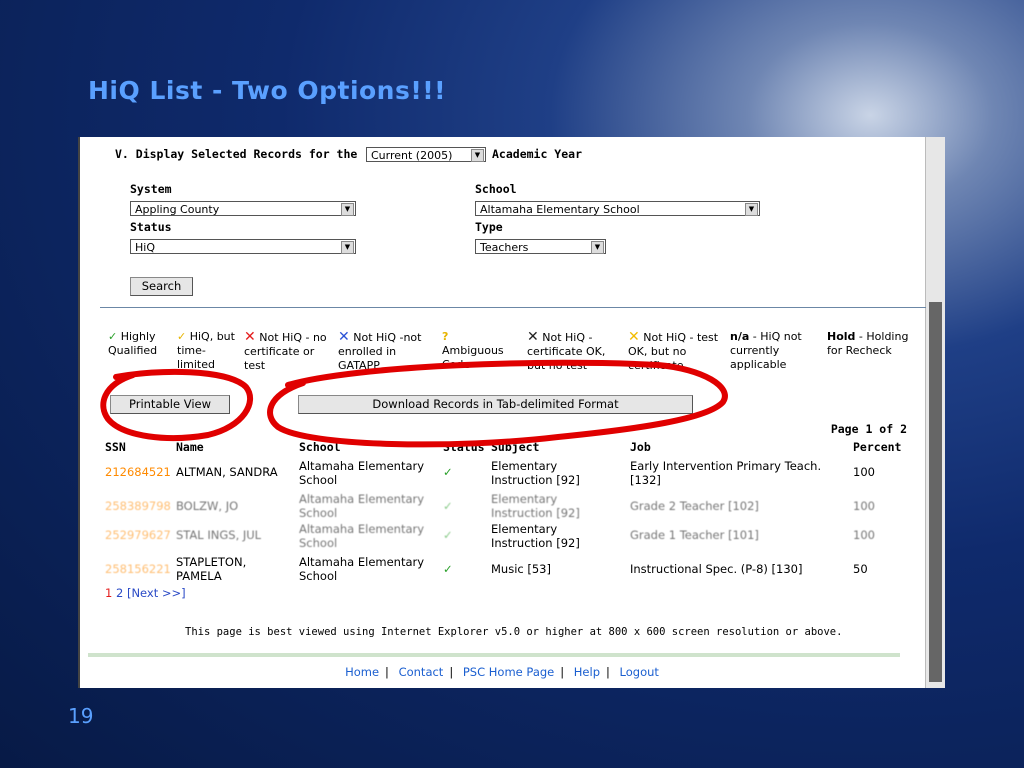 Image resolution: width=1024 pixels, height=768 pixels. What do you see at coordinates (495, 404) in the screenshot?
I see `download-tab-delimited-button: Download Records in Tab-delimited Format` at bounding box center [495, 404].